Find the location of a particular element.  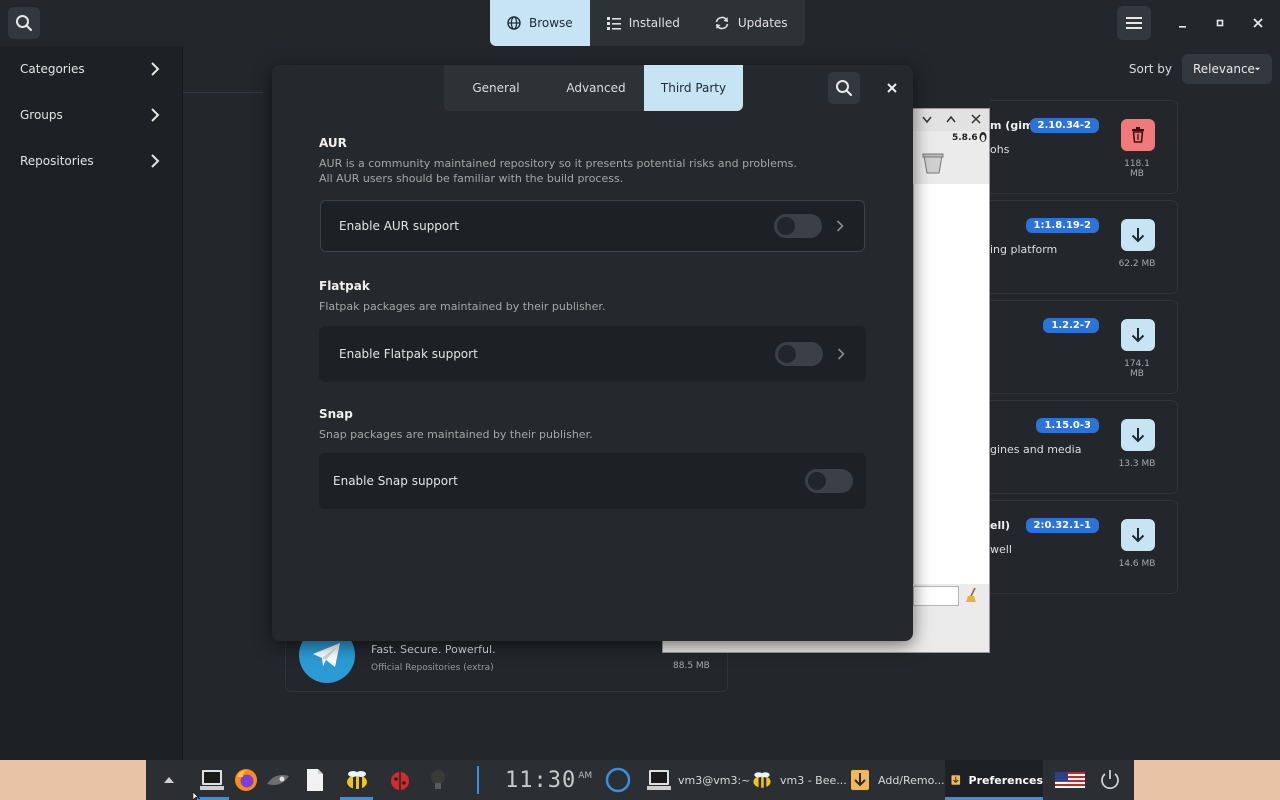

launcher-bulb is located at coordinates (438, 780).